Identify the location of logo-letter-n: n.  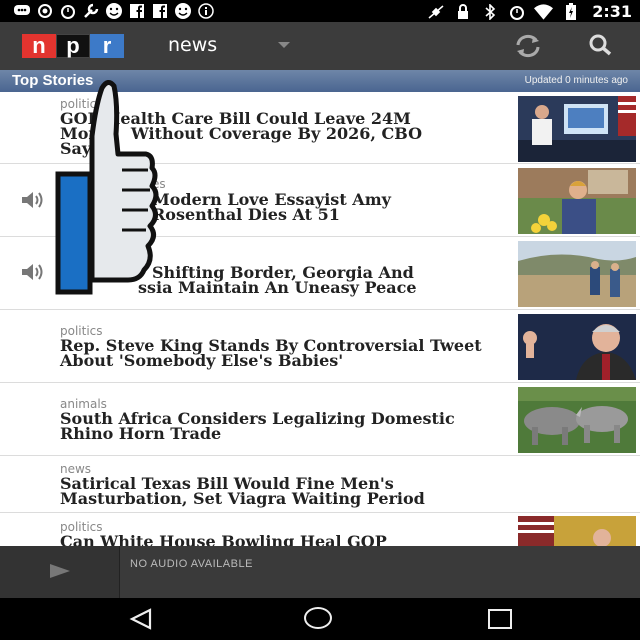
(39, 45).